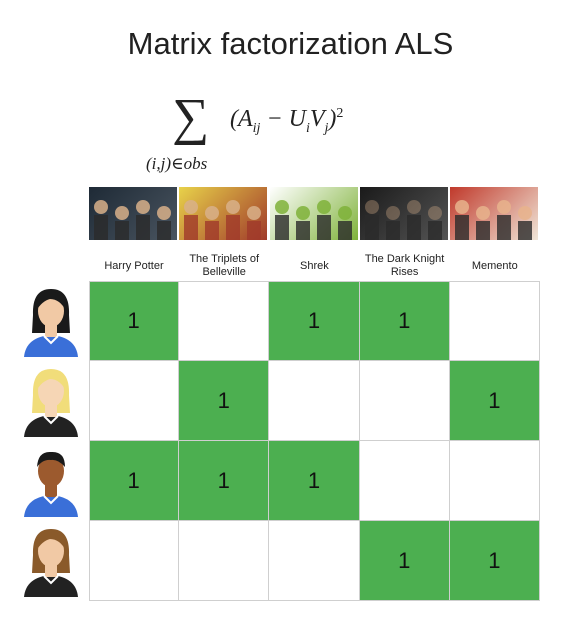  I want to click on movie-label-5: Memento, so click(494, 265).